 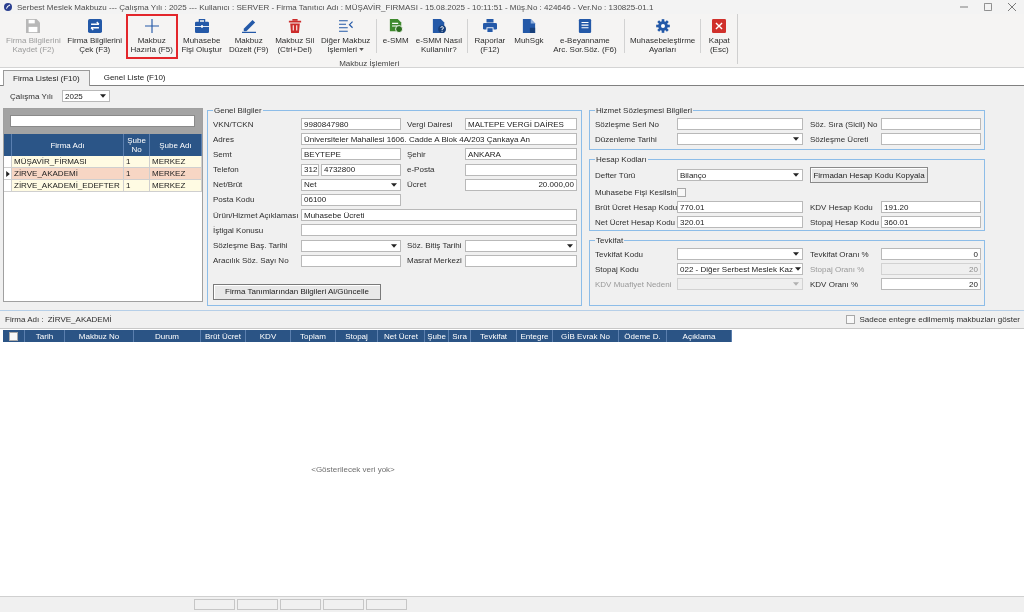 I want to click on number-field: 20, so click(x=931, y=284).